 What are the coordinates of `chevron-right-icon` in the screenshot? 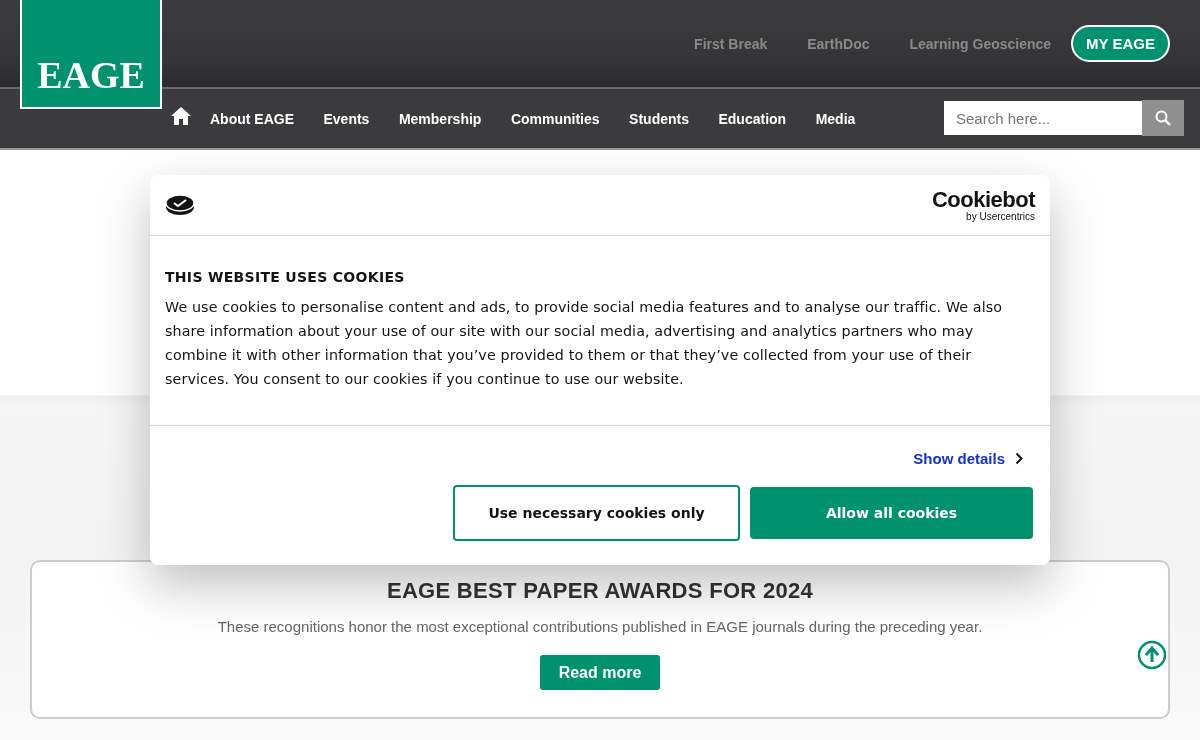 It's located at (1019, 458).